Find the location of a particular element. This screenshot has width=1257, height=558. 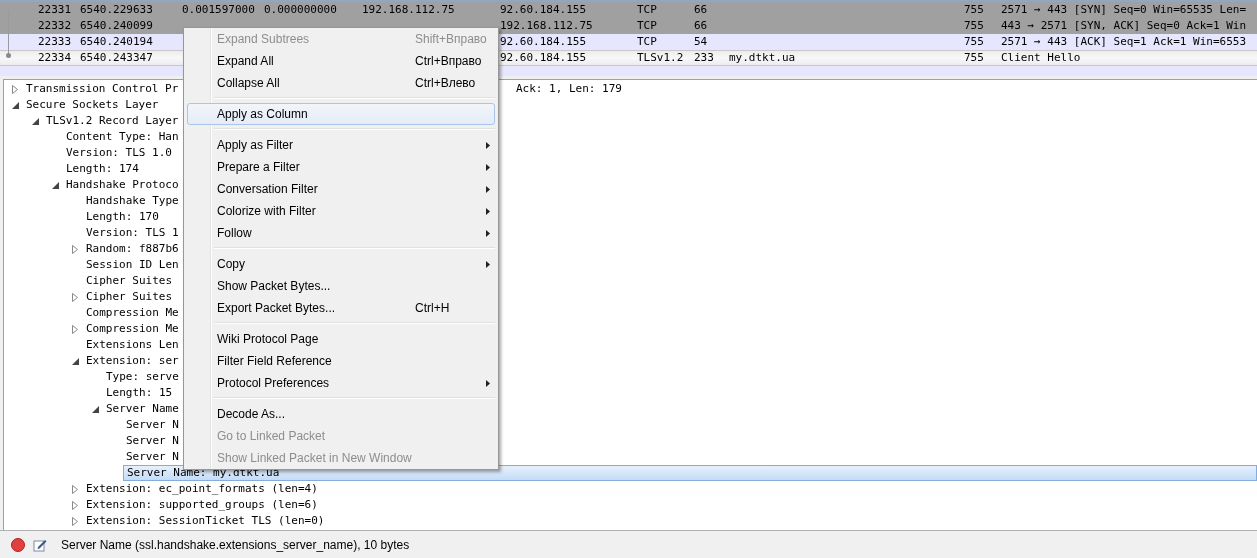

table-cell: my.dtkt.ua is located at coordinates (762, 57).